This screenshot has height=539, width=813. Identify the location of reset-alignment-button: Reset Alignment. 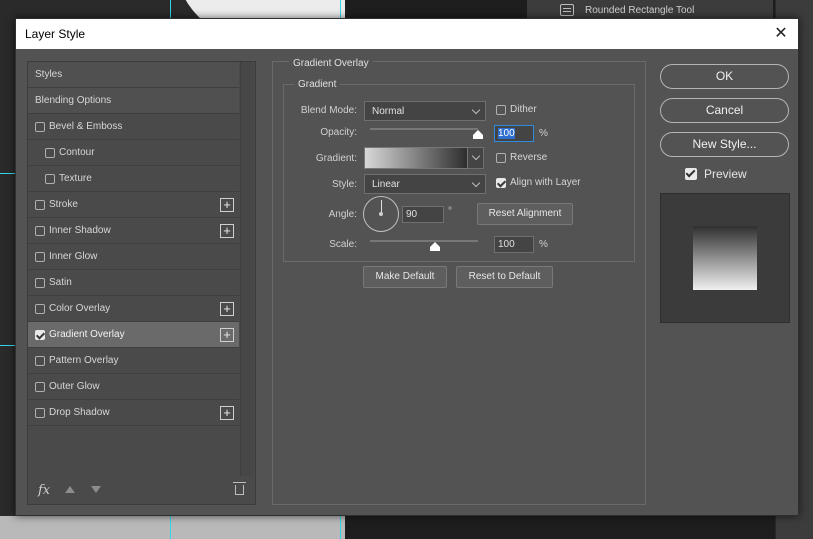
(525, 214).